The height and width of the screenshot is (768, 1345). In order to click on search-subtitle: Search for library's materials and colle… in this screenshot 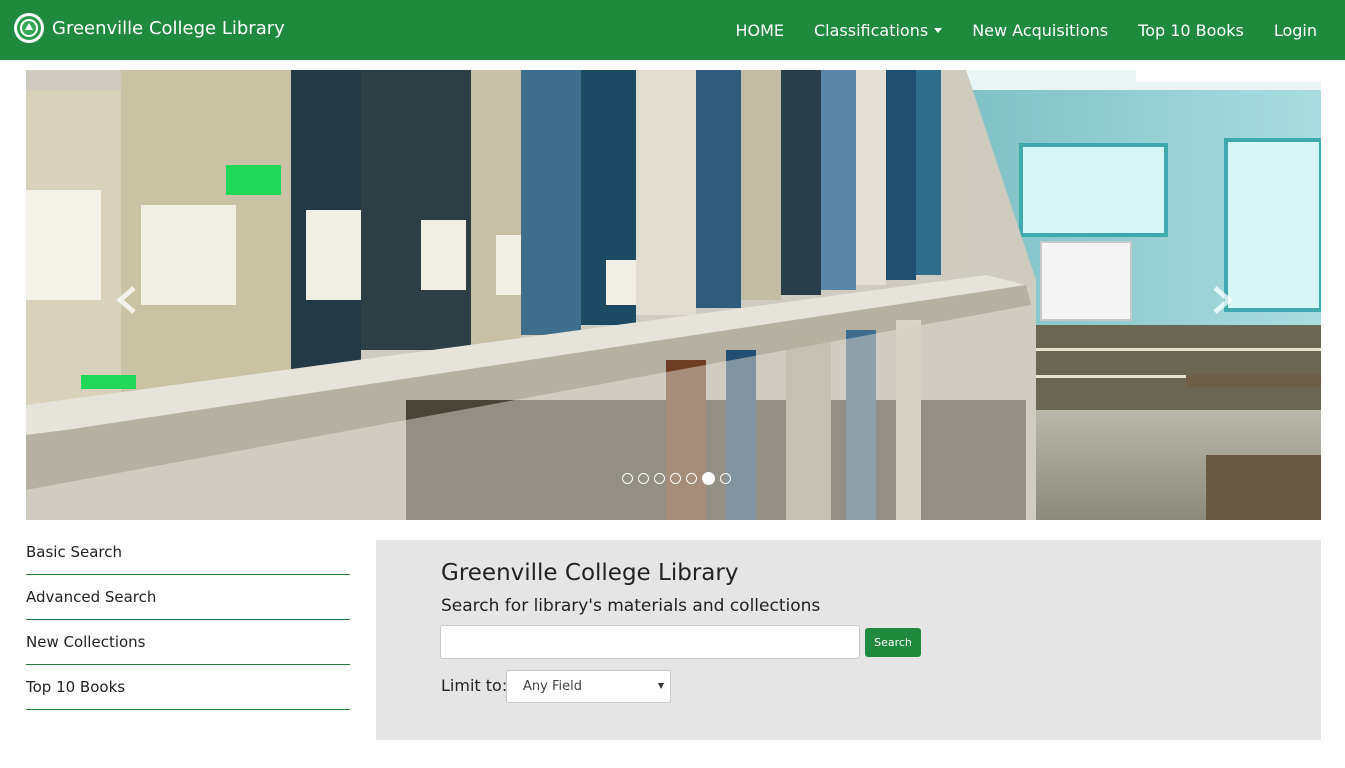, I will do `click(631, 606)`.